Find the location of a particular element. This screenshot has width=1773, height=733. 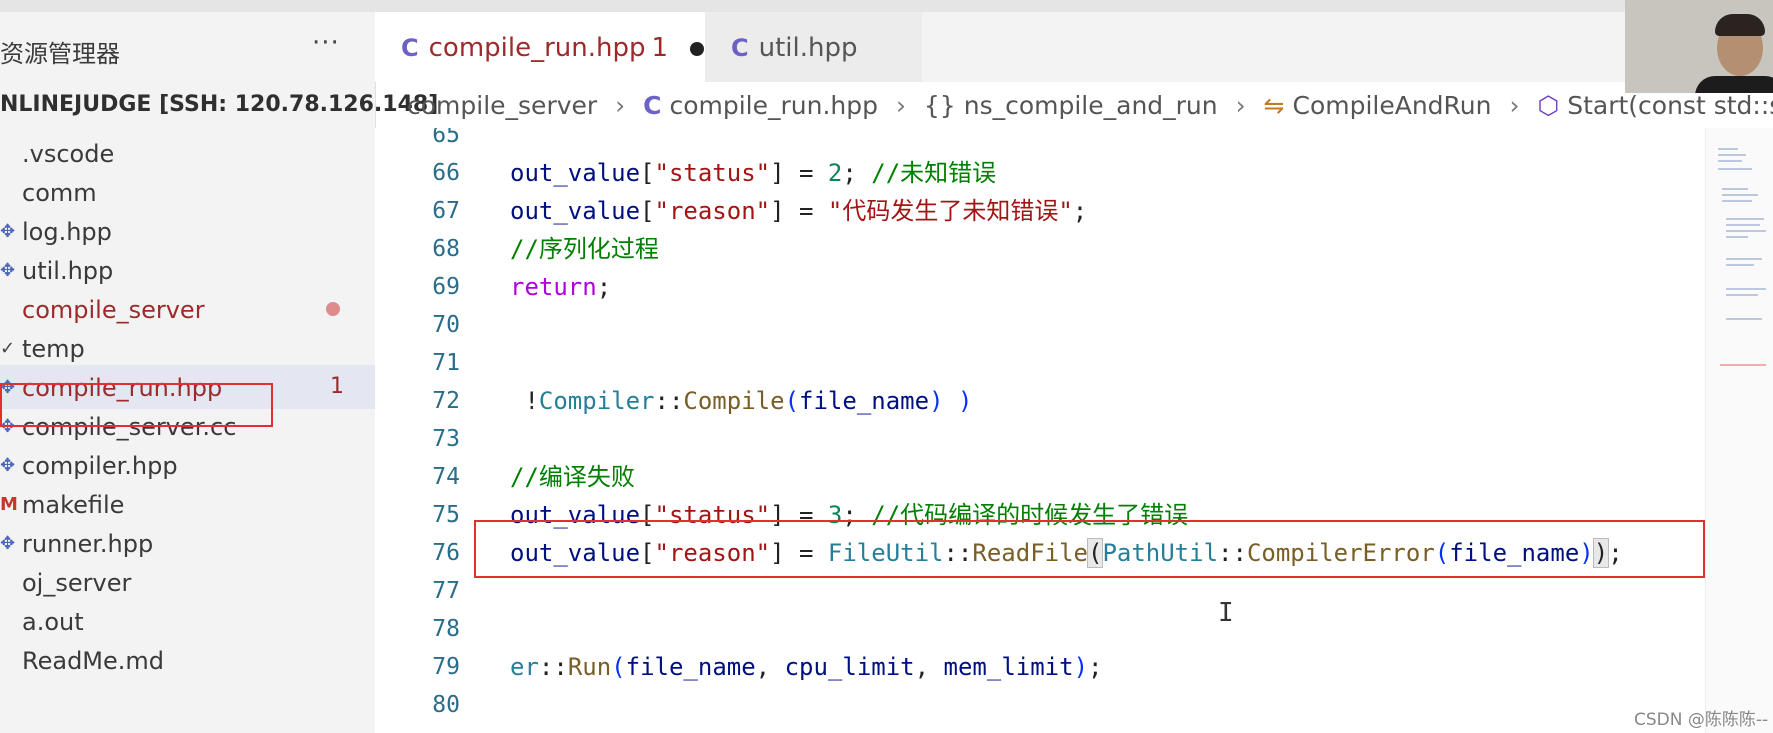

tree-item-makefile: Mmakefile is located at coordinates (187, 504).